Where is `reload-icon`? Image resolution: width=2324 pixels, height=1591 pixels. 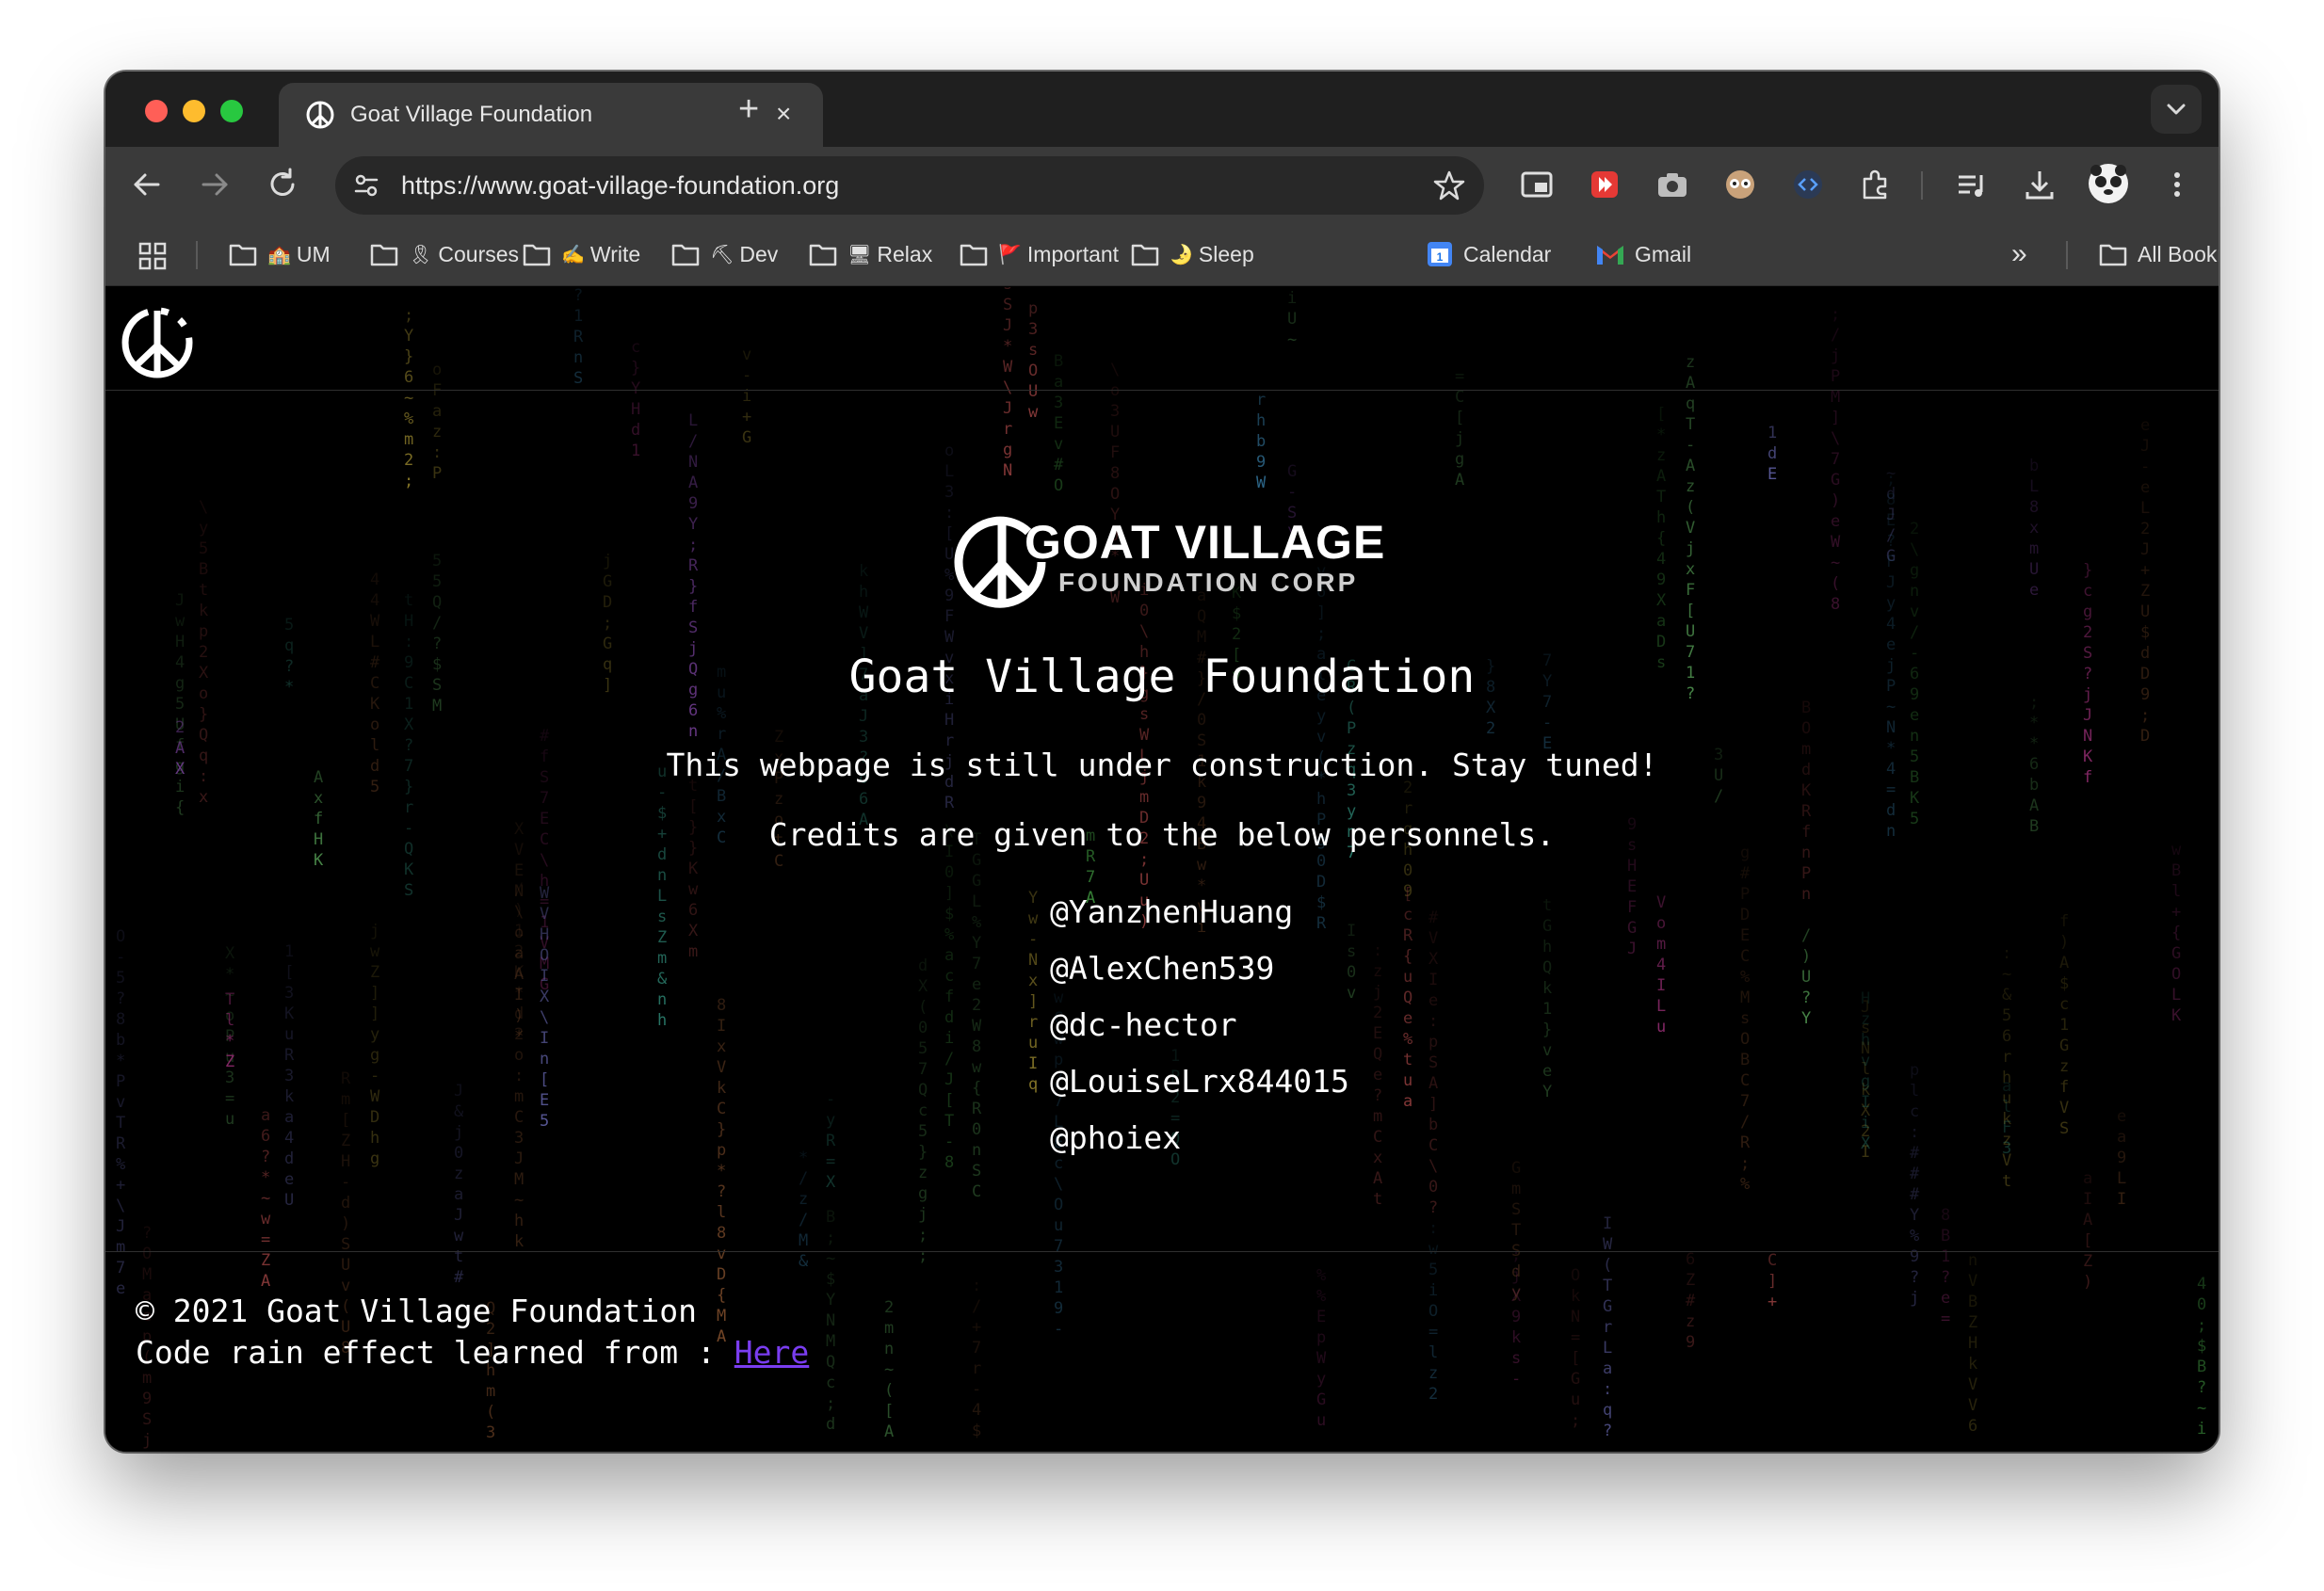
reload-icon is located at coordinates (282, 185).